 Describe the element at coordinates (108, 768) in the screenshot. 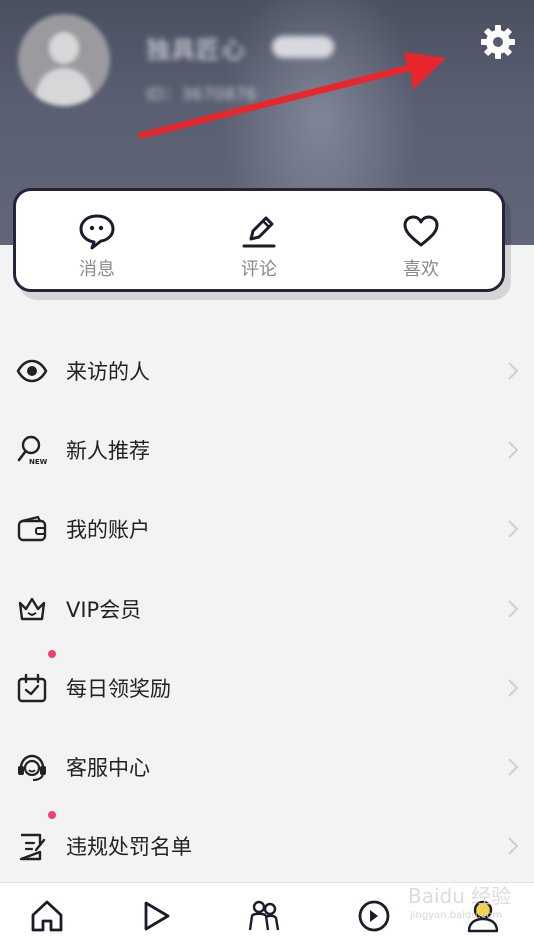

I see `menu-item-label: 客服中心` at that location.